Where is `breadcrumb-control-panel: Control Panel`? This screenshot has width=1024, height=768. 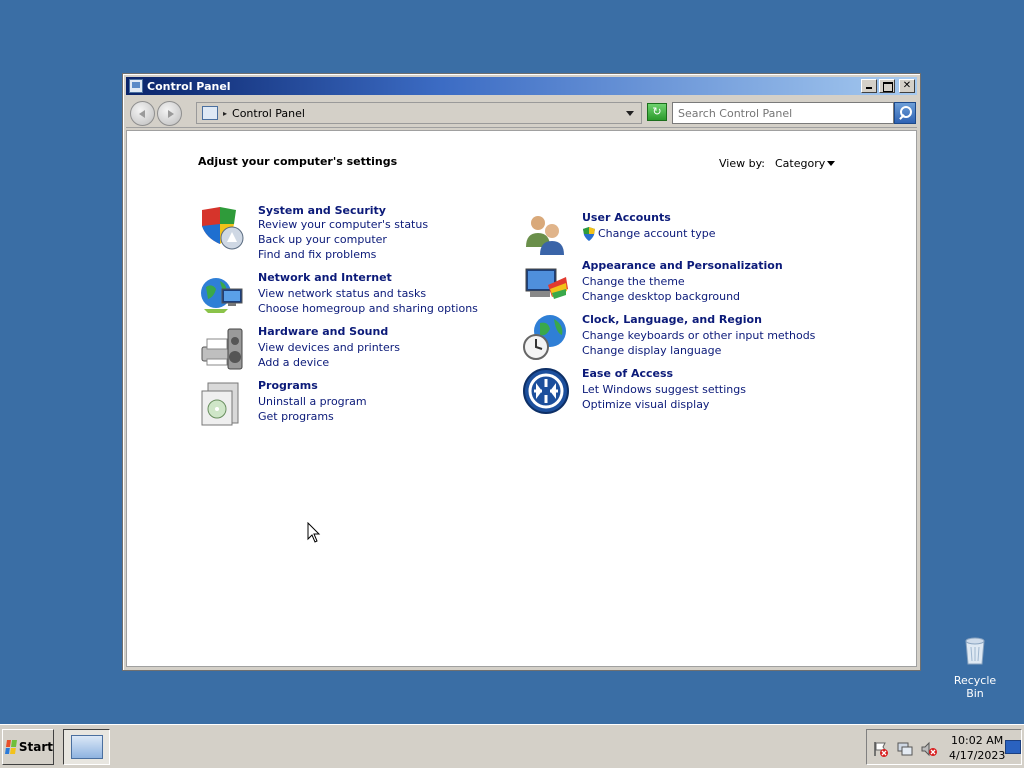 breadcrumb-control-panel: Control Panel is located at coordinates (268, 113).